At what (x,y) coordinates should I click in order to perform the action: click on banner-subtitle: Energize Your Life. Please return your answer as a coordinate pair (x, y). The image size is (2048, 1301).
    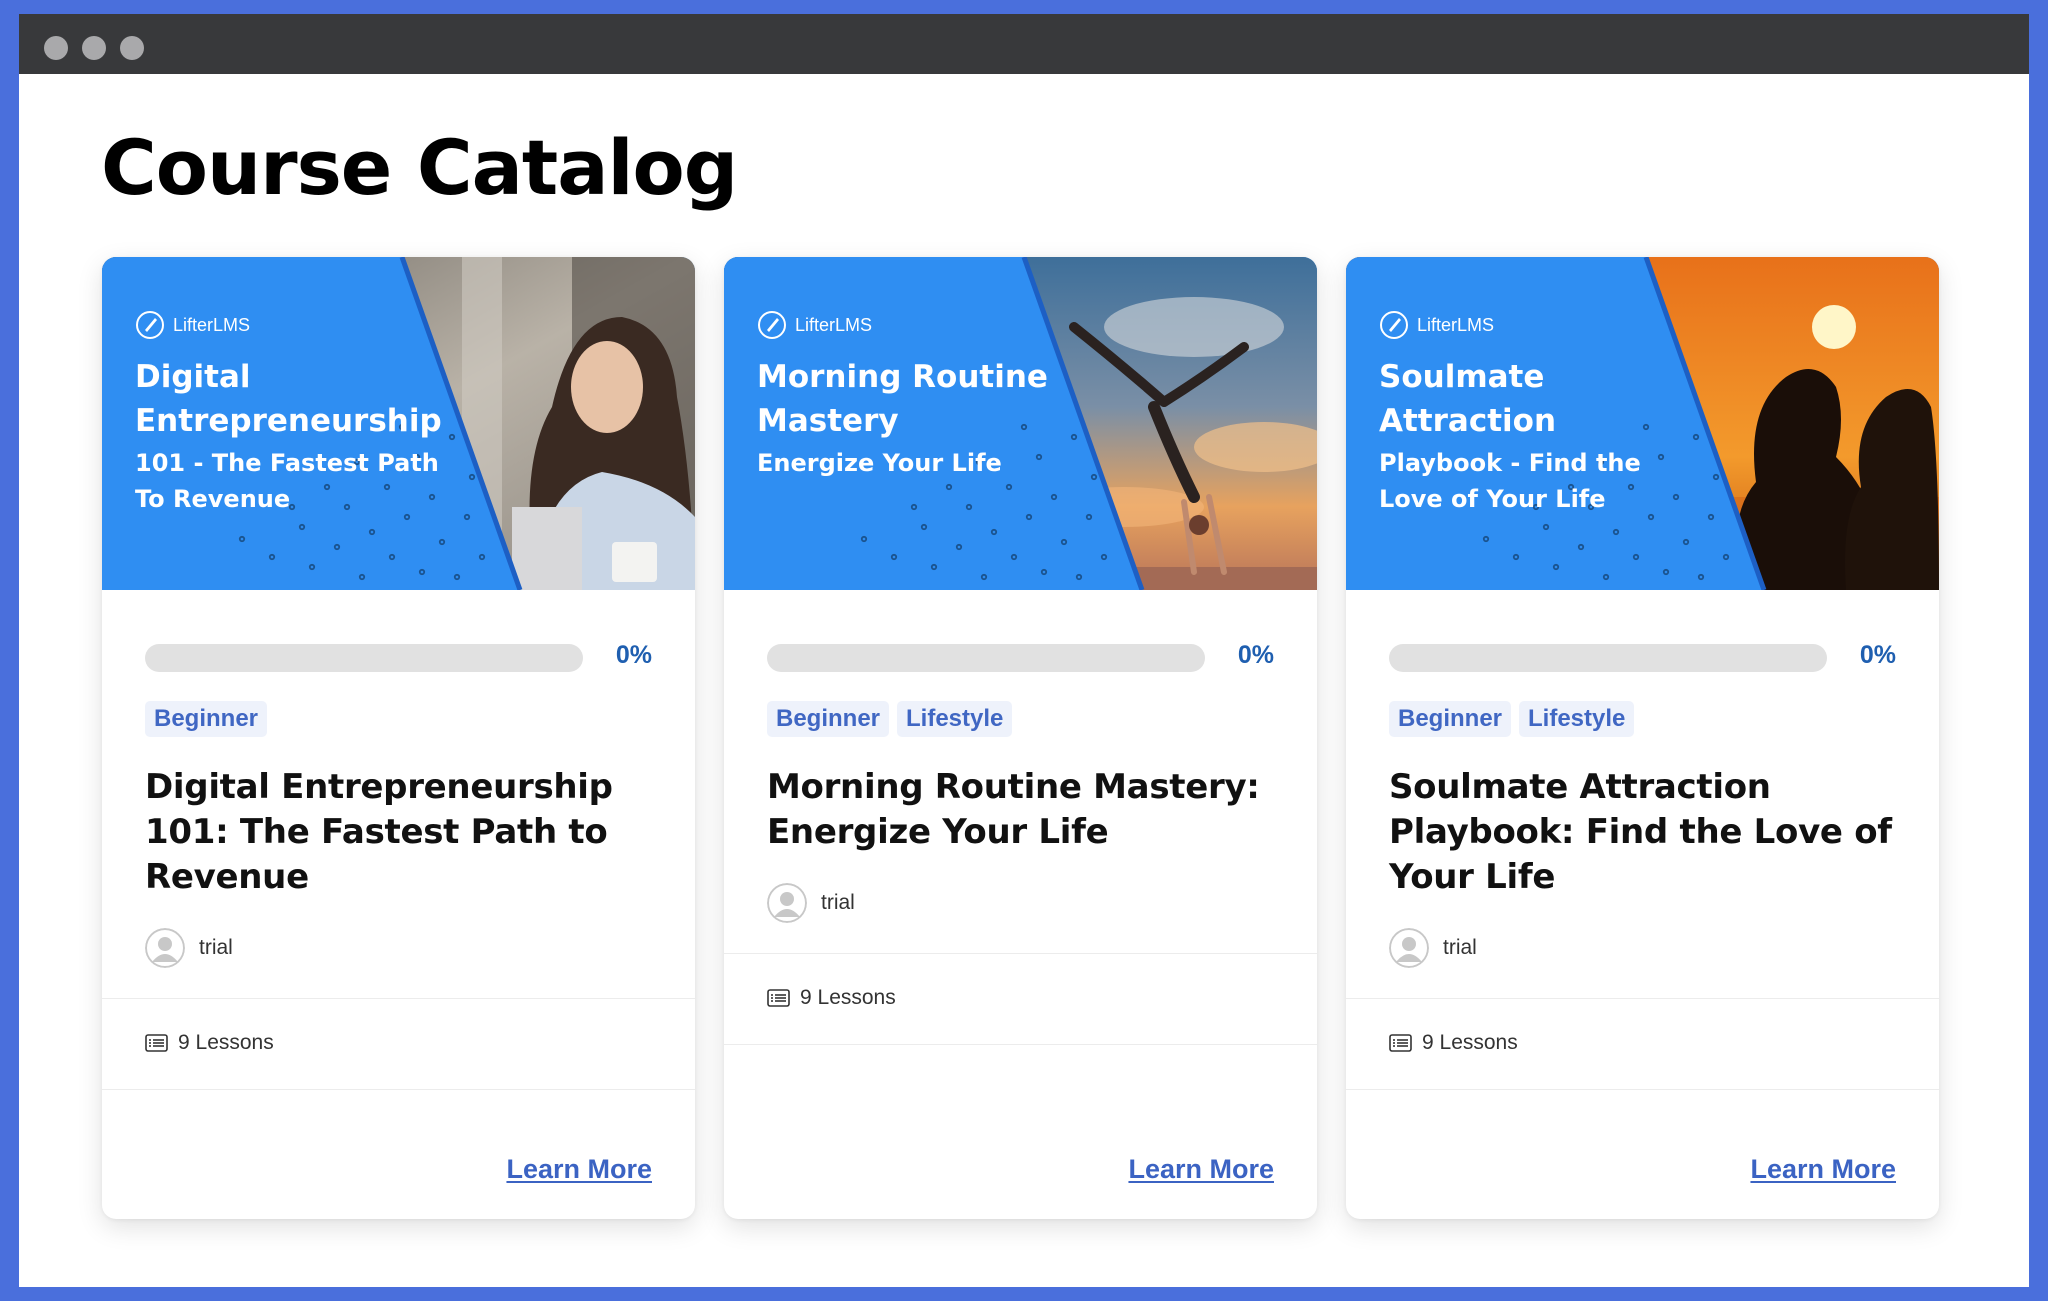
    Looking at the image, I should click on (879, 463).